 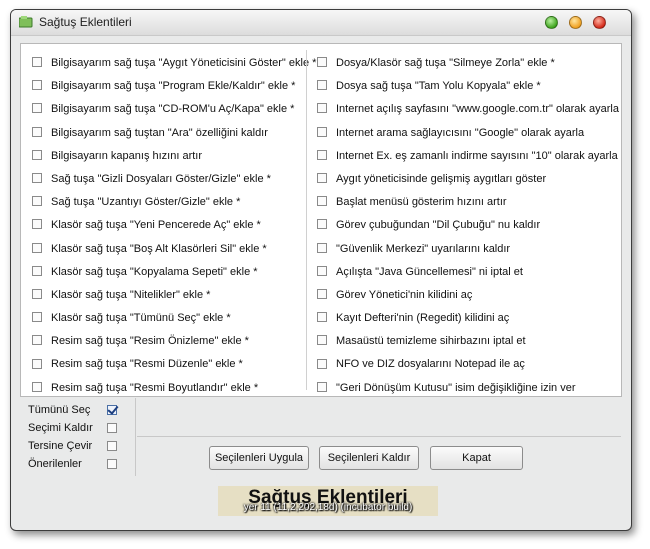 I want to click on invert-selection-label: Tersine Çevir, so click(x=60, y=446).